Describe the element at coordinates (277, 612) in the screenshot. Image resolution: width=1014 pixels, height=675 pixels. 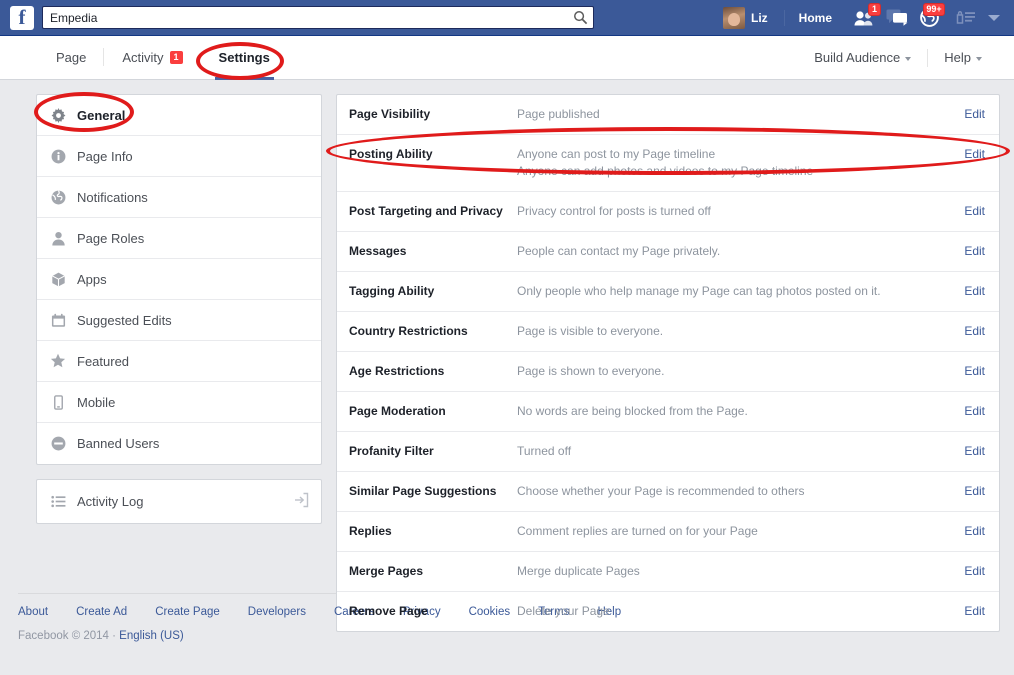
I see `footer-link-developers: Developers` at that location.